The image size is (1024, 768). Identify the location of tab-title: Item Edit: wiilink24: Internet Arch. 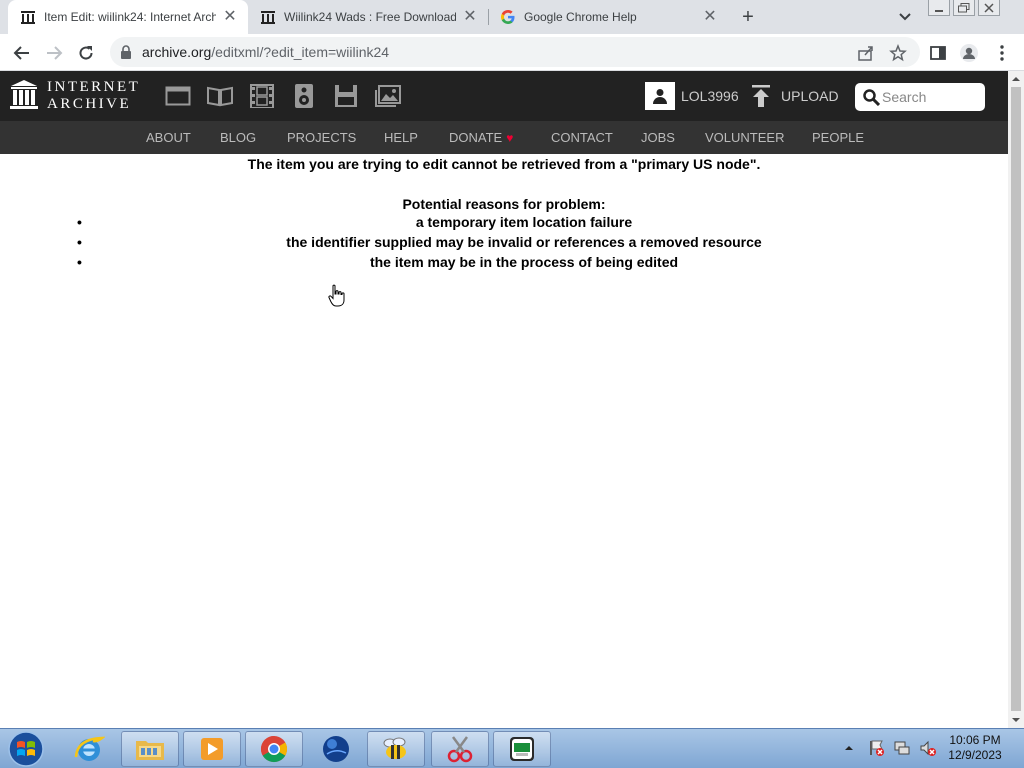
(130, 17).